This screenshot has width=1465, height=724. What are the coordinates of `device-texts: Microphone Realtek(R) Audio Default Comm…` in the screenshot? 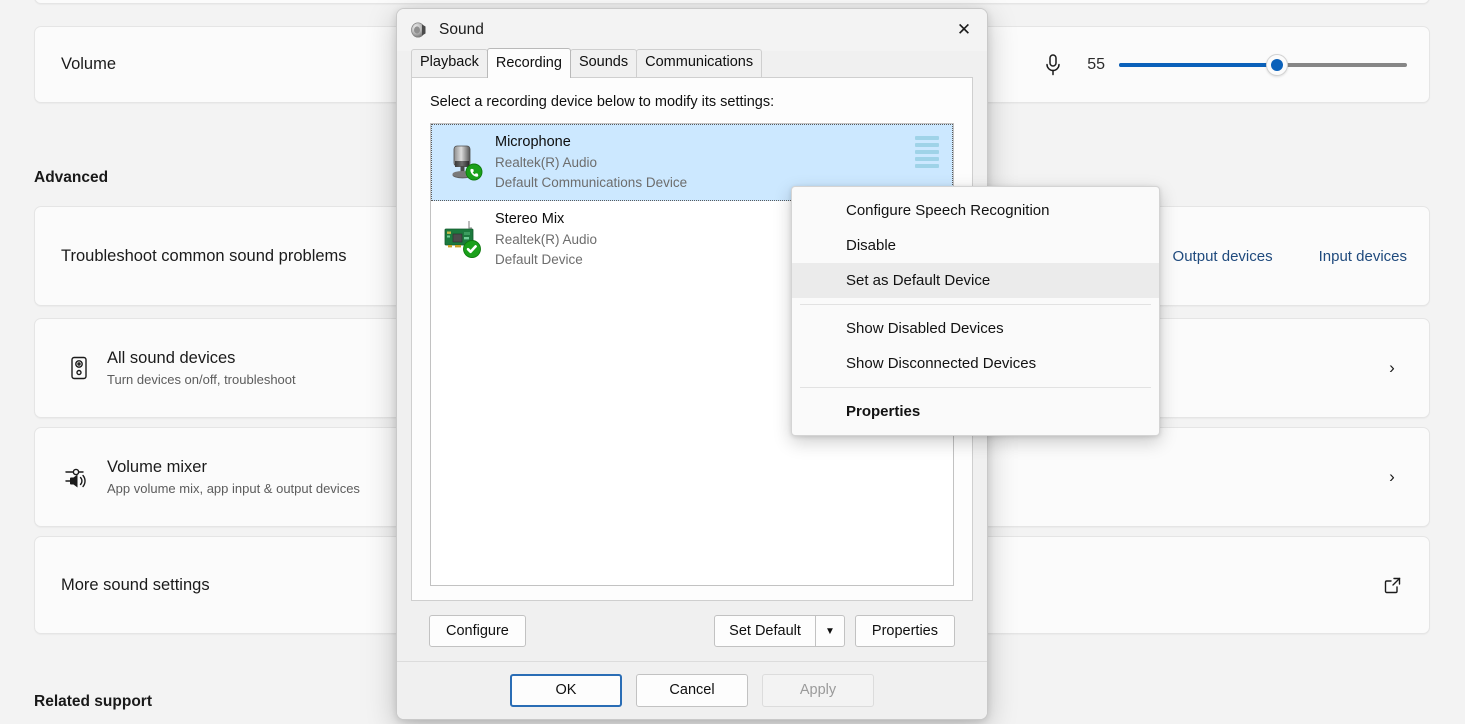 It's located at (702, 162).